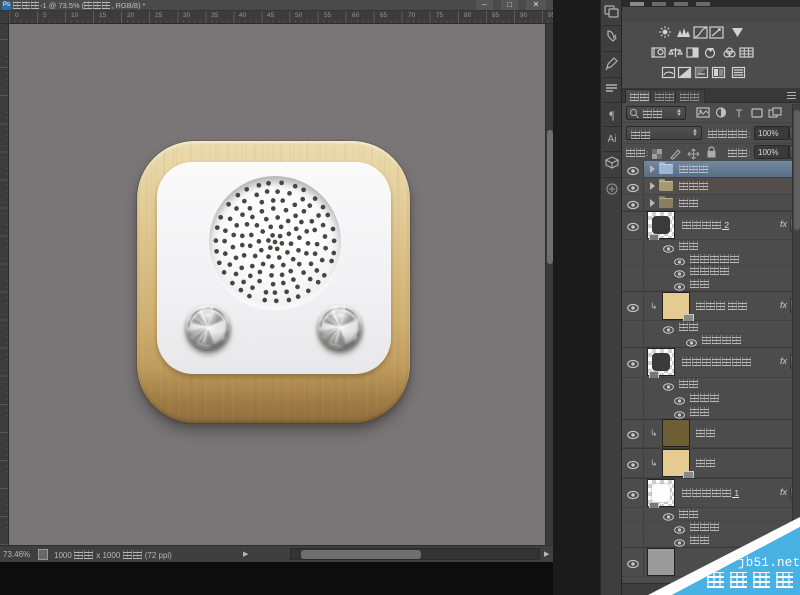  I want to click on svg-text: Ai, so click(612, 139).